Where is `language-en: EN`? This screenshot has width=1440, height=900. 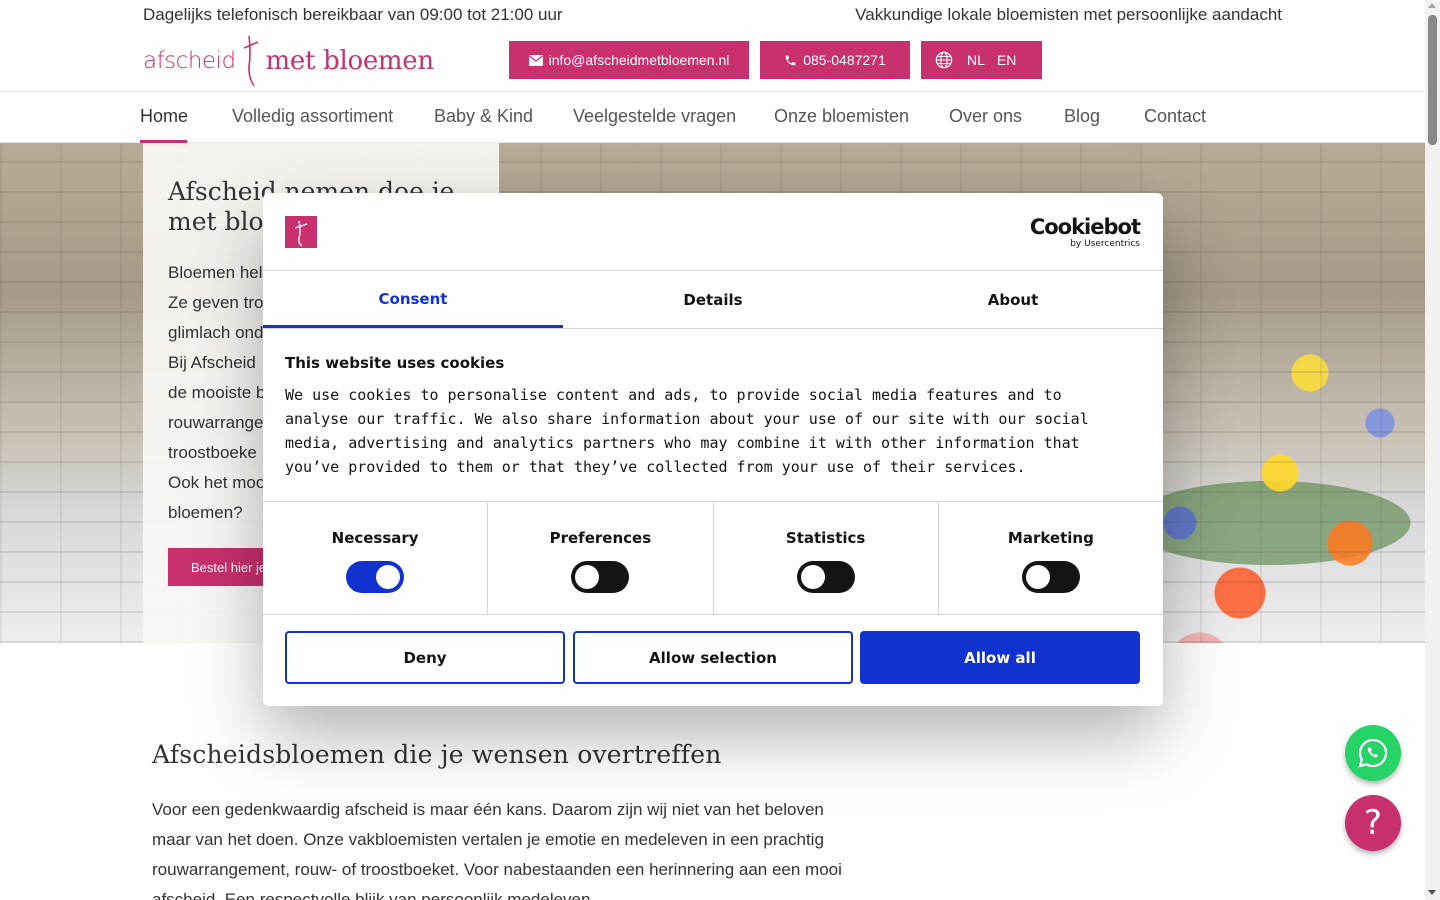 language-en: EN is located at coordinates (1006, 60).